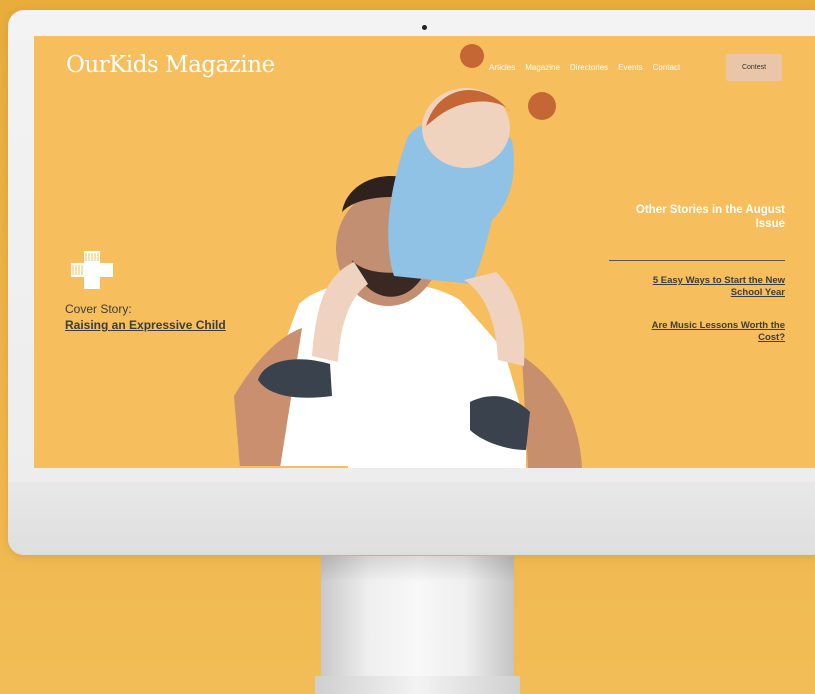  I want to click on nav-link-articles: Articles, so click(502, 68).